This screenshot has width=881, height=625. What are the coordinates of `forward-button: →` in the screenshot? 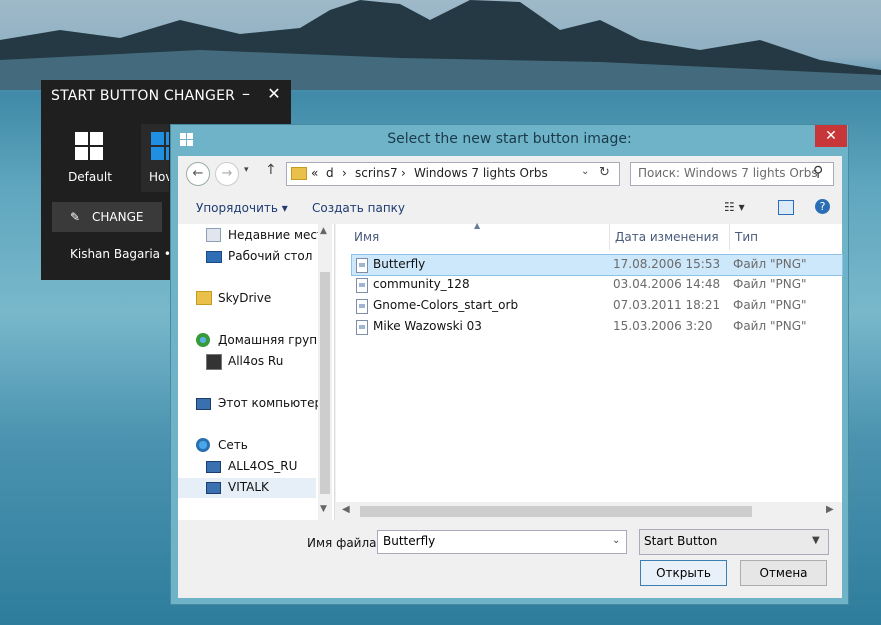 It's located at (227, 174).